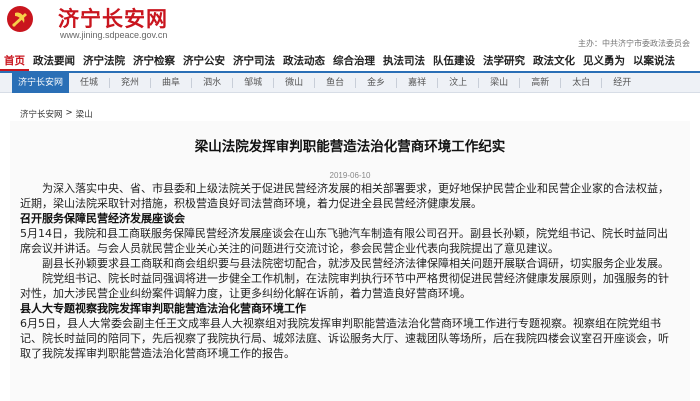  Describe the element at coordinates (304, 61) in the screenshot. I see `main-nav-item: 政法动态` at that location.